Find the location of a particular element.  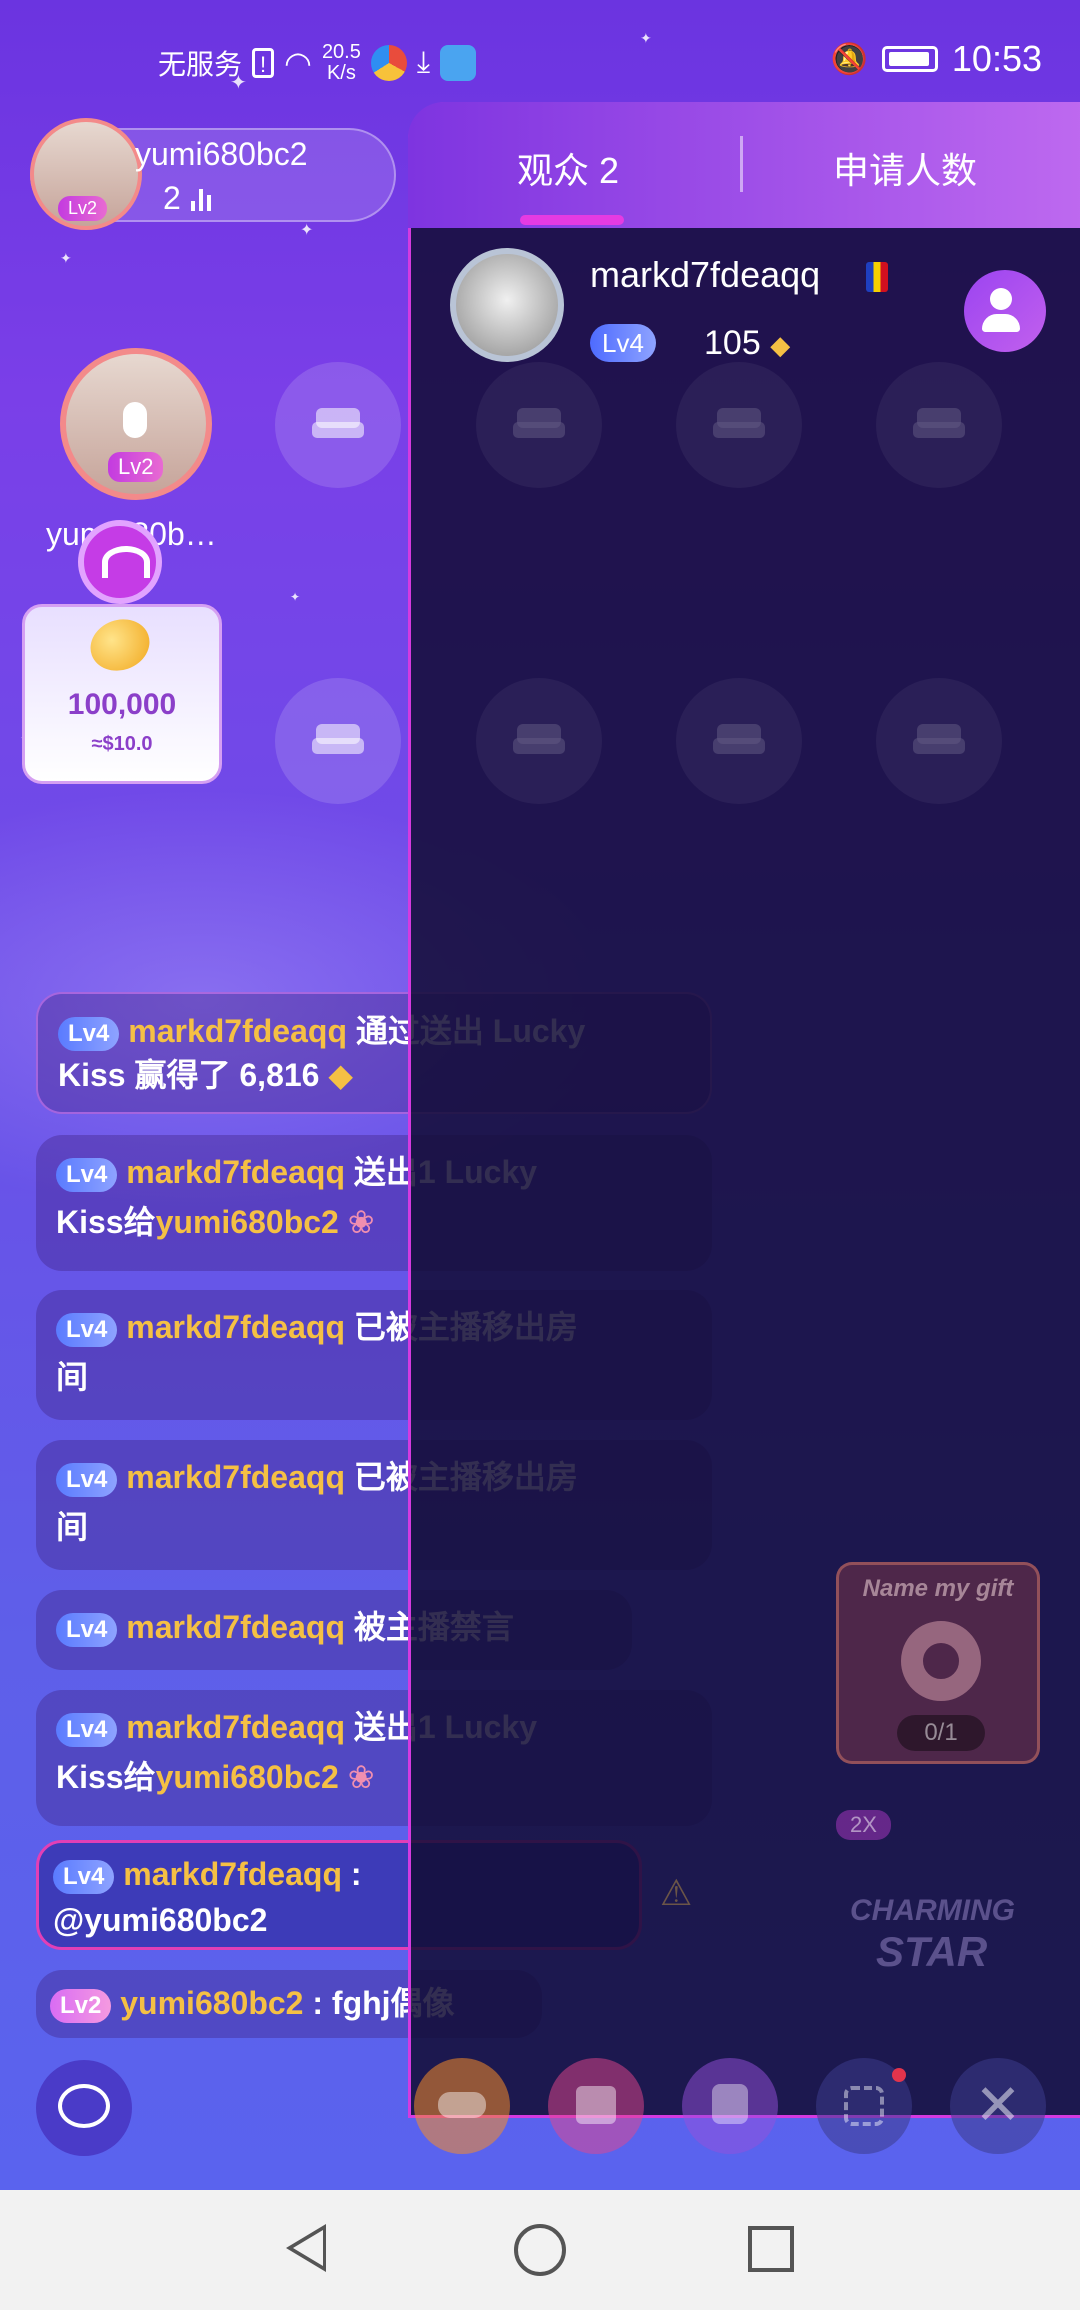

viewer-level-badge: Lv4 is located at coordinates (623, 343).